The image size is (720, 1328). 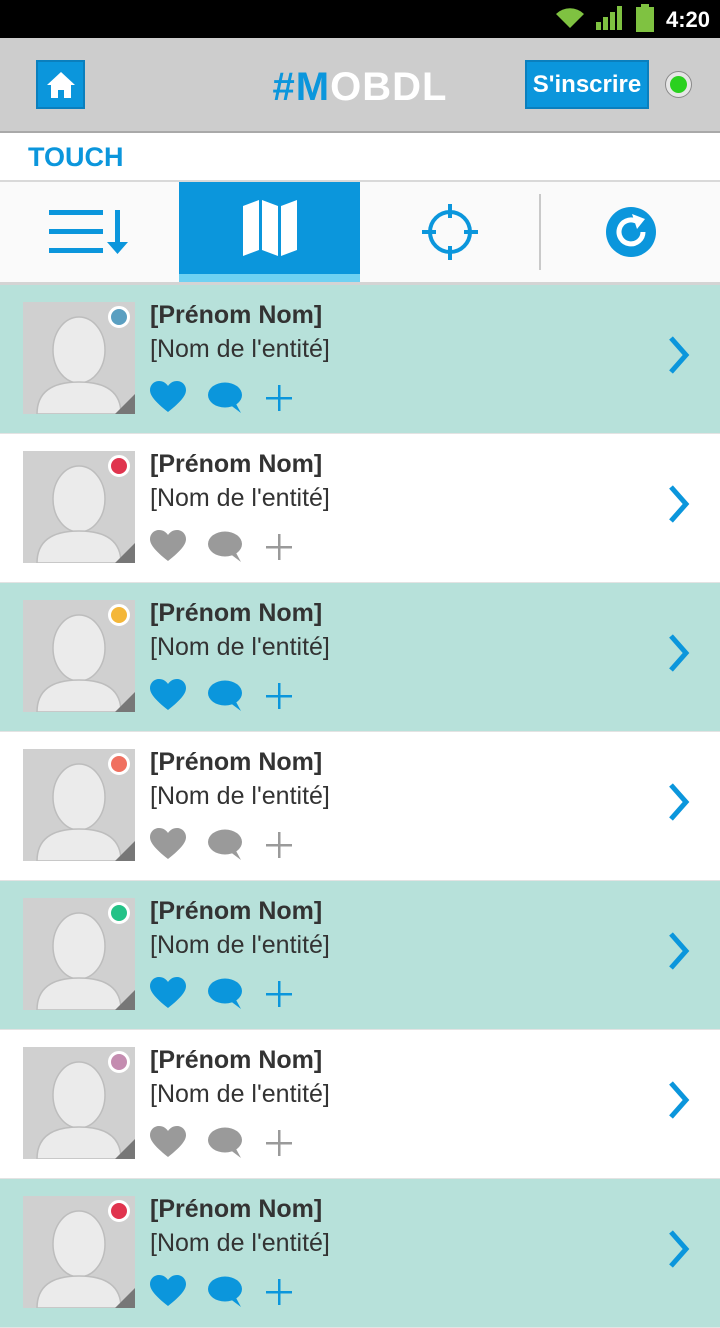 What do you see at coordinates (687, 19) in the screenshot?
I see `clock: 4:20` at bounding box center [687, 19].